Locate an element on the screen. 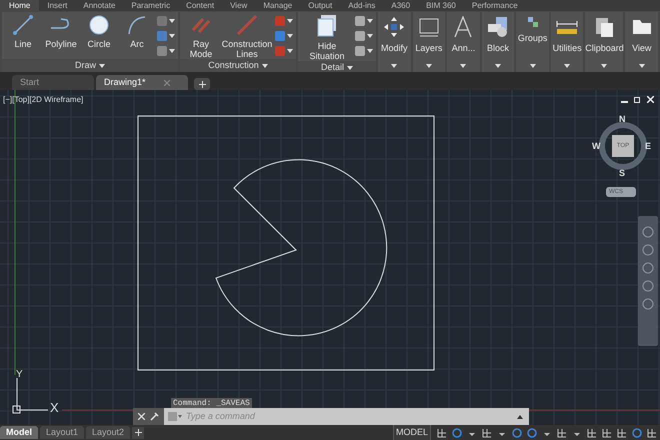 The height and width of the screenshot is (440, 660). wrench-icon is located at coordinates (154, 416).